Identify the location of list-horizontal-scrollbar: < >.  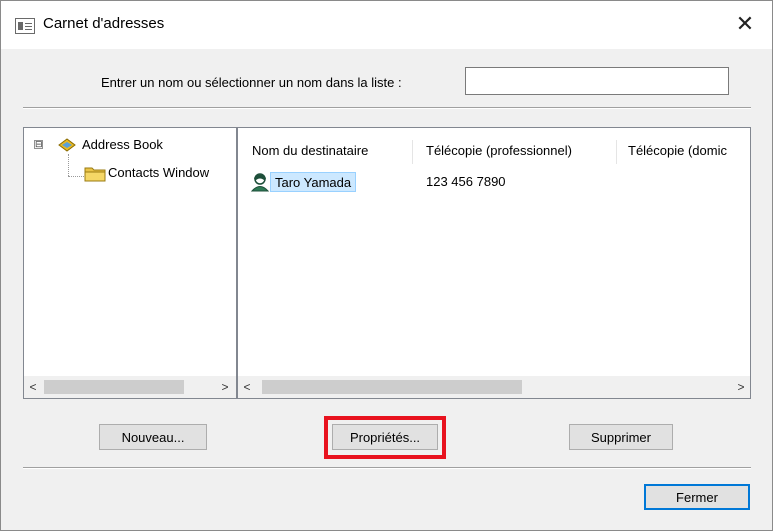
(494, 387).